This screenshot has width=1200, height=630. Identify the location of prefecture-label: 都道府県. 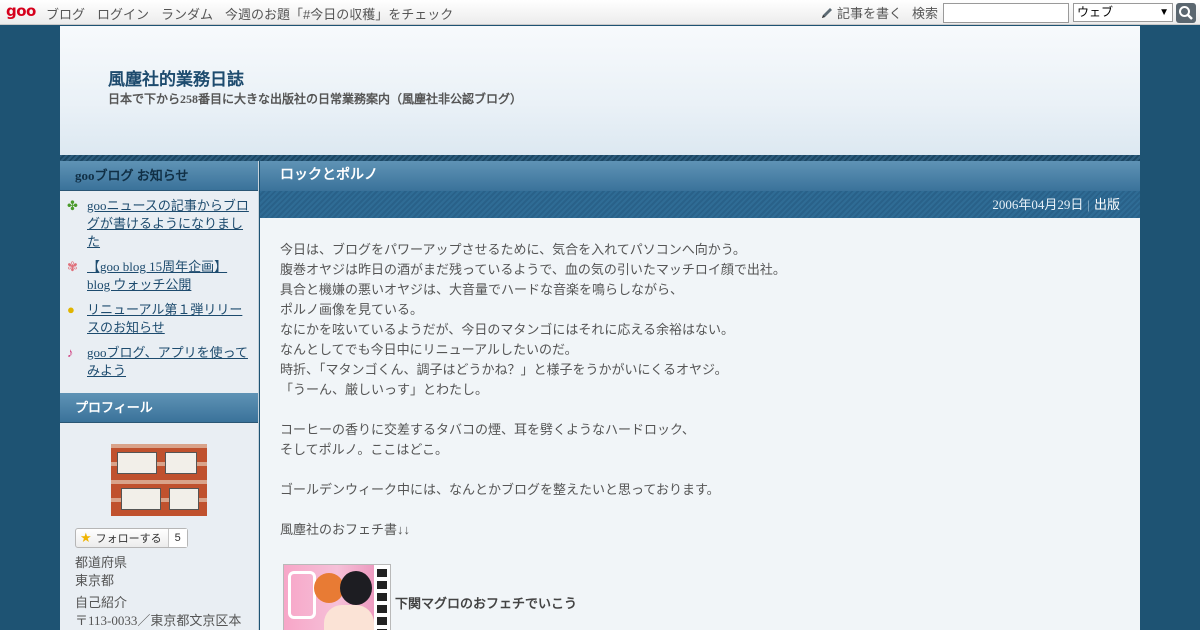
(101, 562).